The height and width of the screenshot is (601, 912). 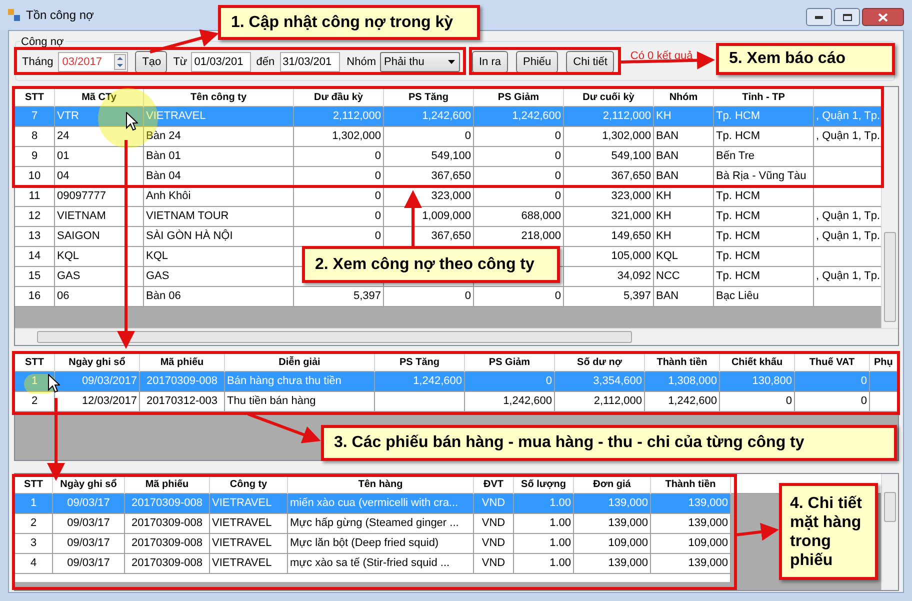 I want to click on table-cell-text: 9, so click(x=34, y=156).